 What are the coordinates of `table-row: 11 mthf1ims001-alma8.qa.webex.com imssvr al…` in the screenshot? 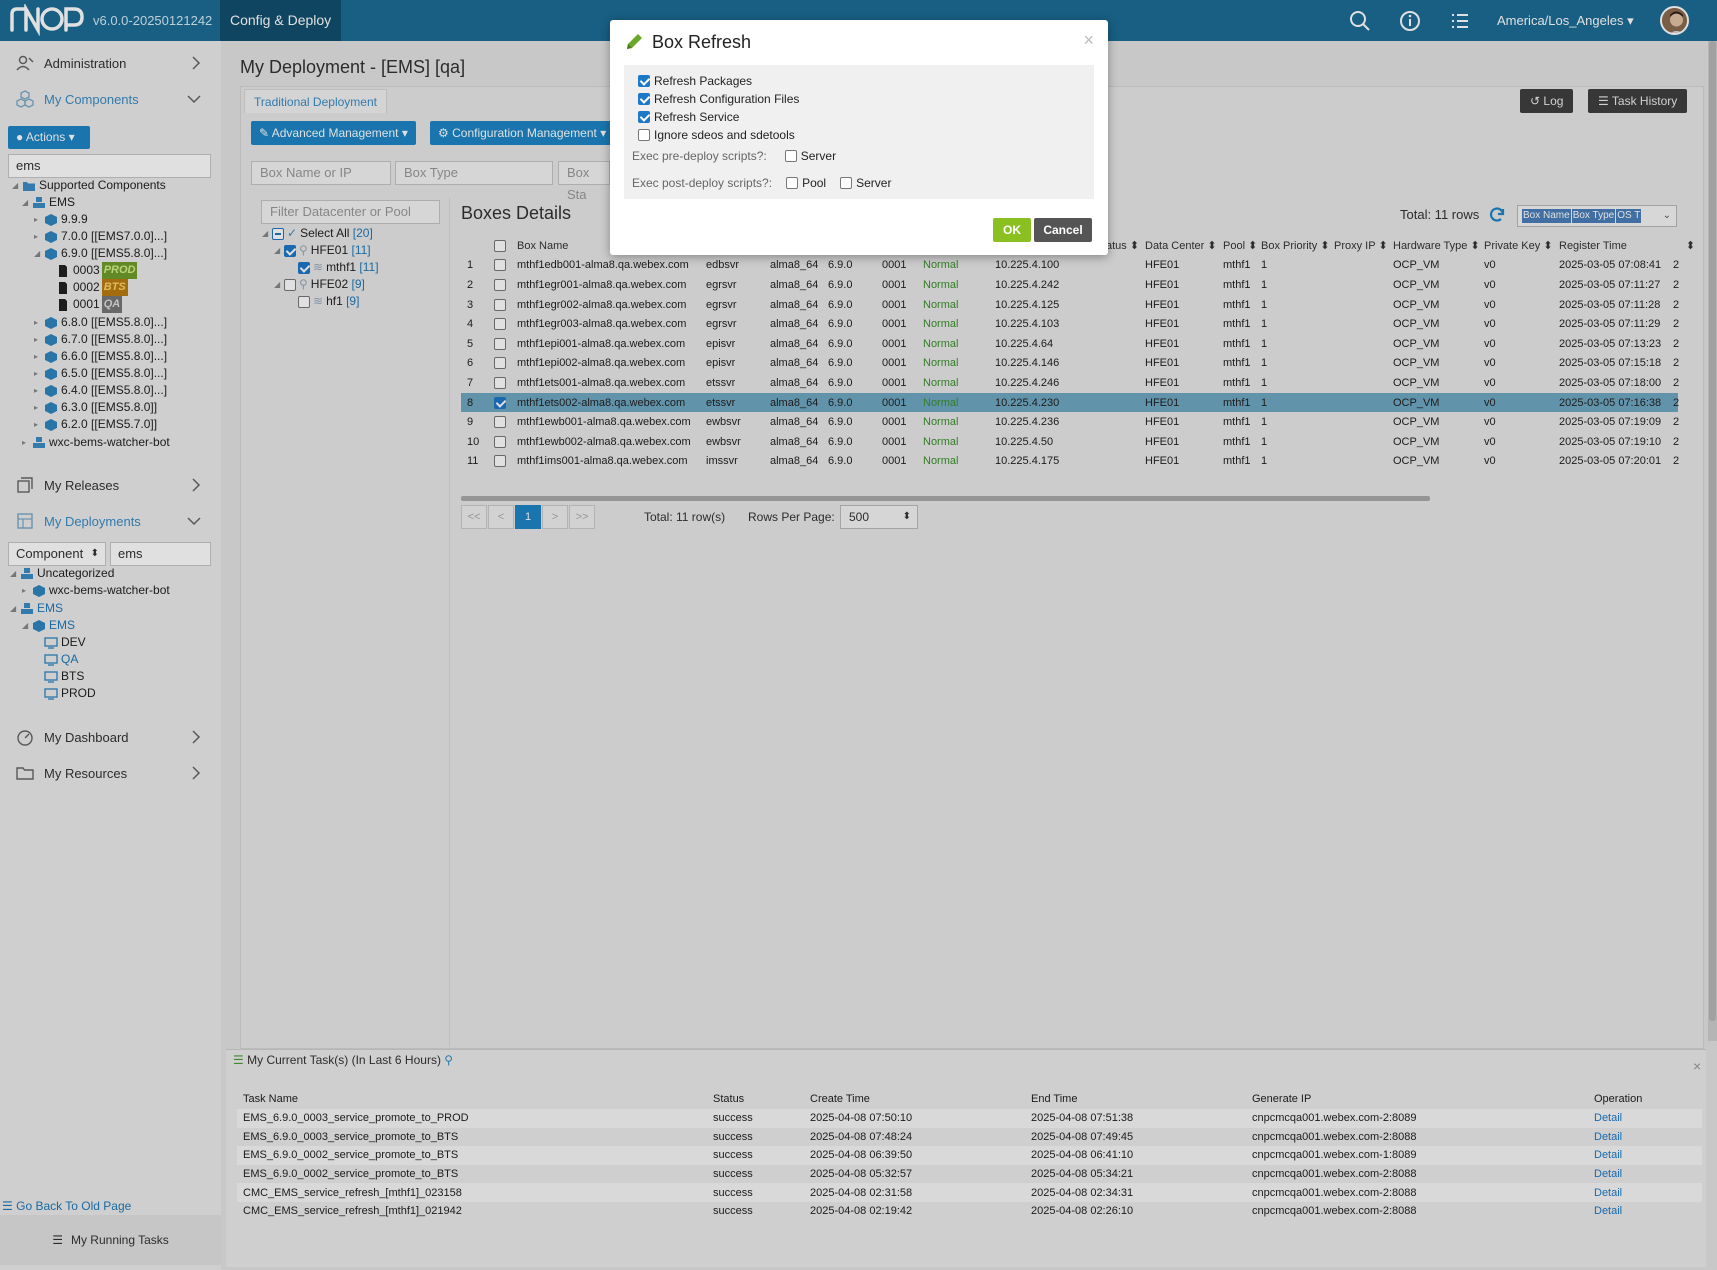 It's located at (1070, 462).